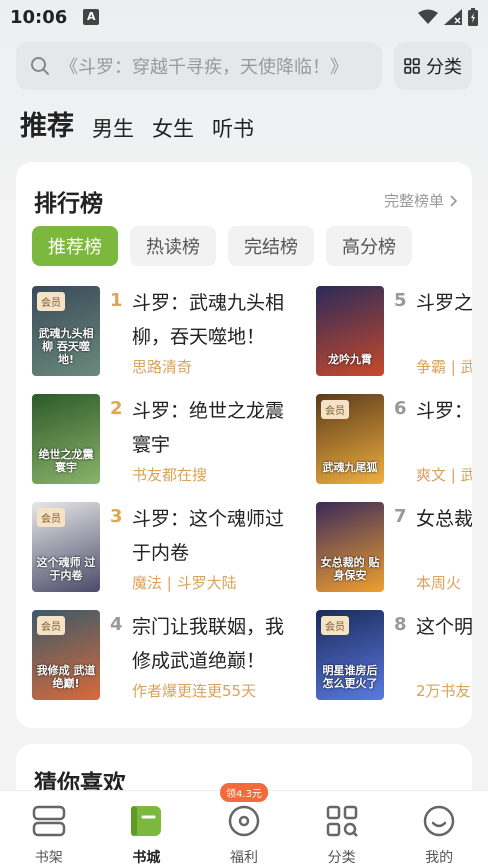  I want to click on profile-icon, so click(439, 821).